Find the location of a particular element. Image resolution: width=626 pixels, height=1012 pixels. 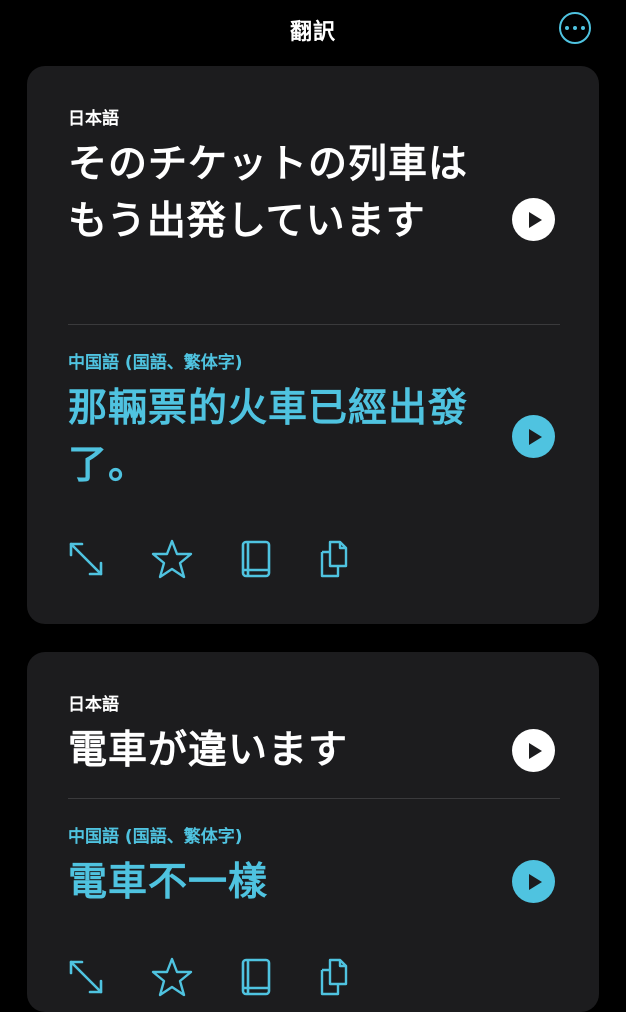

target-phrase: 那輛票的火車已經出發了。 is located at coordinates (268, 437).